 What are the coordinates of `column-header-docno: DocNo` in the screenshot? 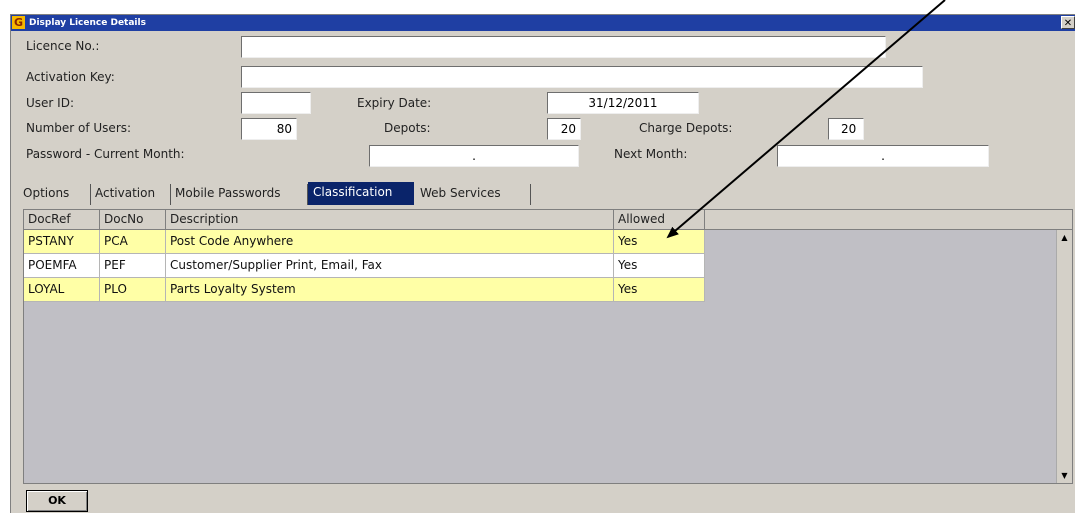 It's located at (133, 220).